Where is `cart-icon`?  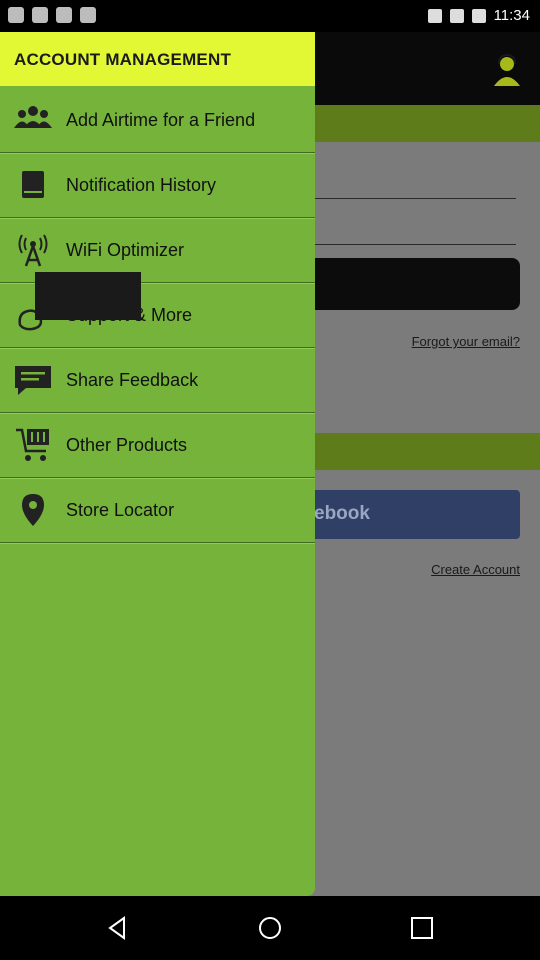 cart-icon is located at coordinates (33, 445).